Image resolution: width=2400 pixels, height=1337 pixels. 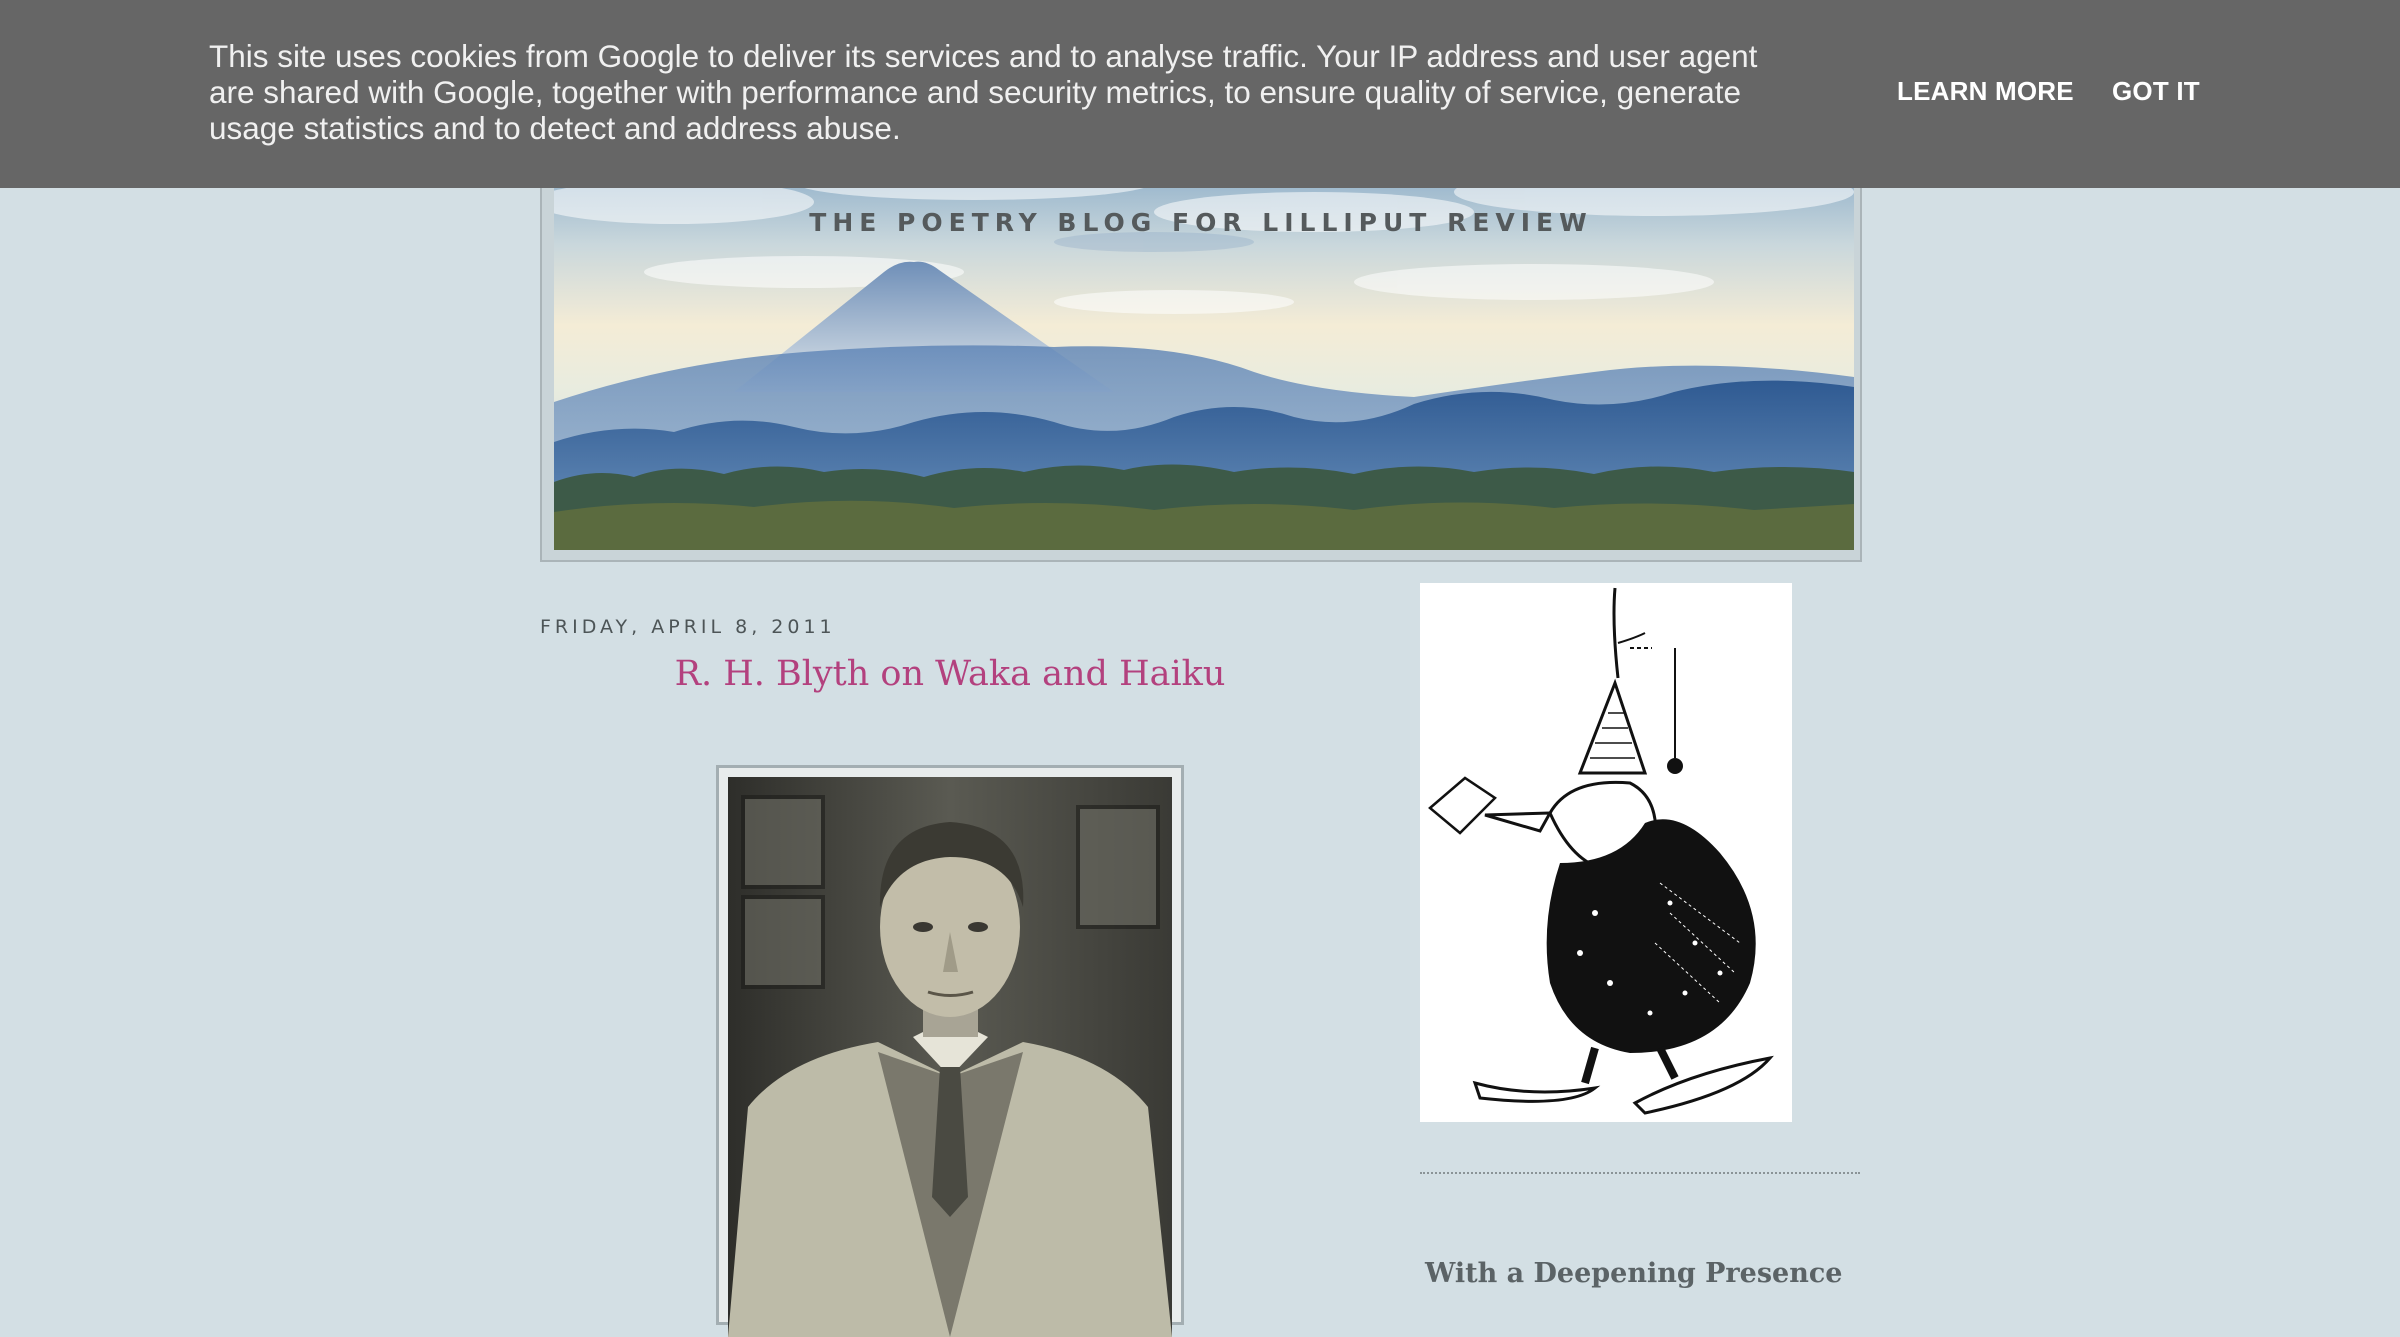 I want to click on learn-more-button: LEARN MORE, so click(x=1985, y=91).